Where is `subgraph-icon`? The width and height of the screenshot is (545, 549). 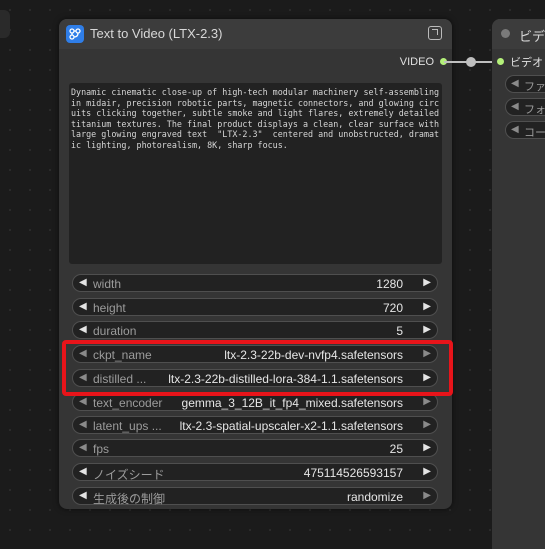 subgraph-icon is located at coordinates (75, 34).